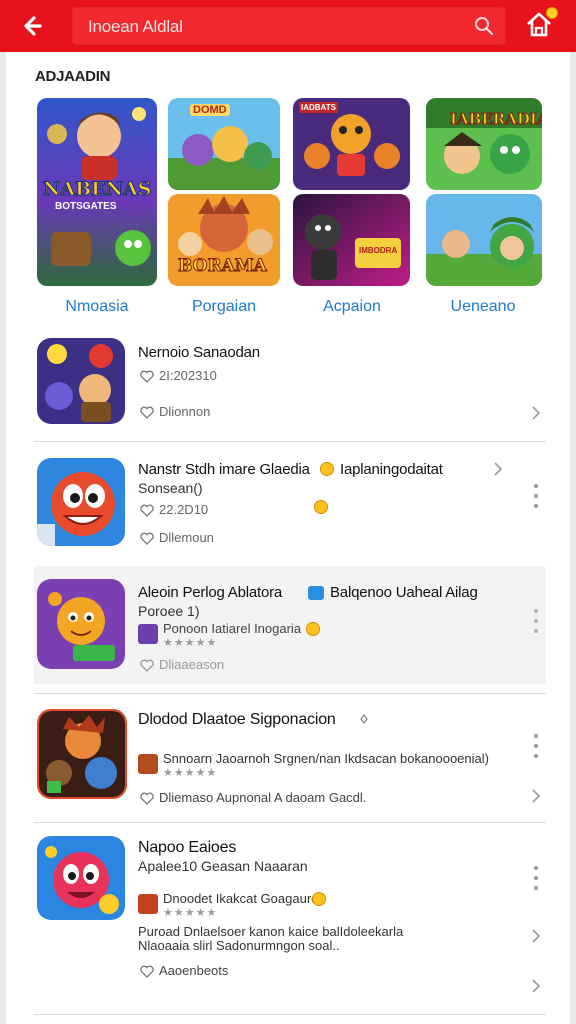 Image resolution: width=576 pixels, height=1024 pixels. What do you see at coordinates (364, 719) in the screenshot?
I see `info-icon` at bounding box center [364, 719].